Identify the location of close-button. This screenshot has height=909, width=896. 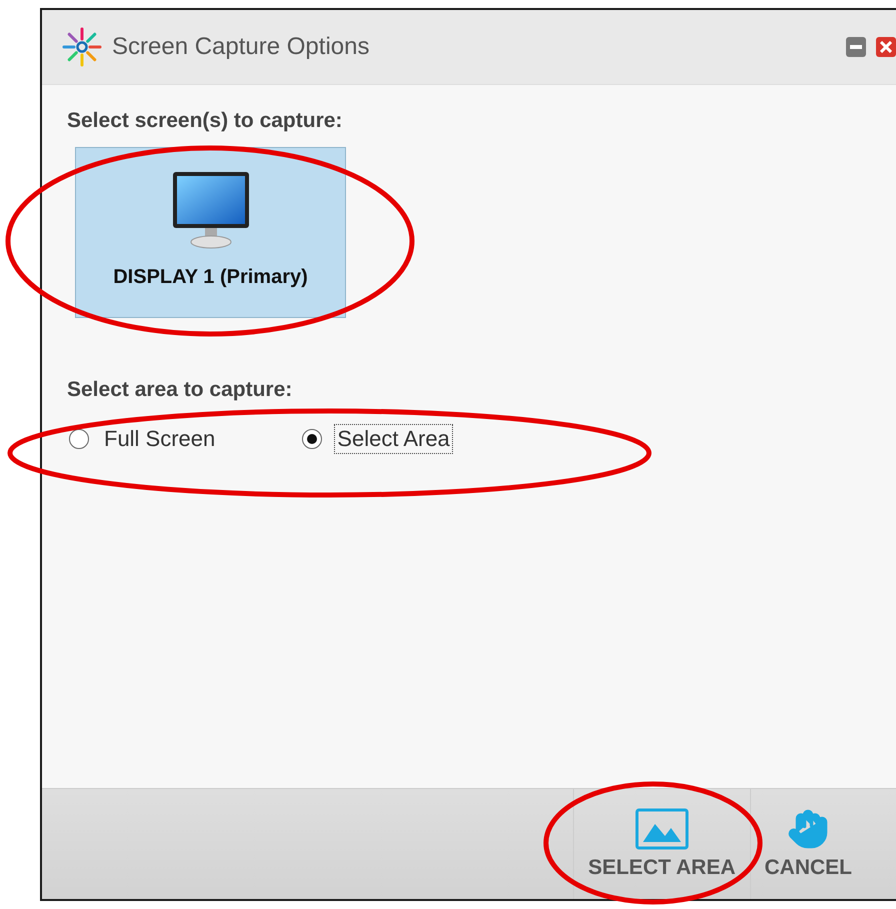
(886, 47).